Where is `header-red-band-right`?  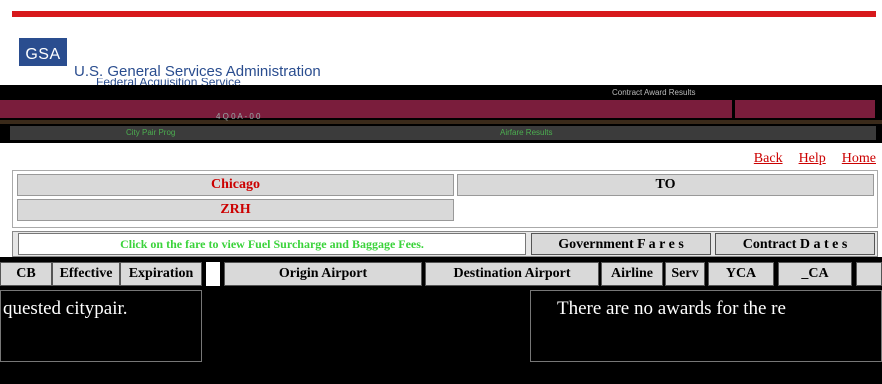
header-red-band-right is located at coordinates (805, 109).